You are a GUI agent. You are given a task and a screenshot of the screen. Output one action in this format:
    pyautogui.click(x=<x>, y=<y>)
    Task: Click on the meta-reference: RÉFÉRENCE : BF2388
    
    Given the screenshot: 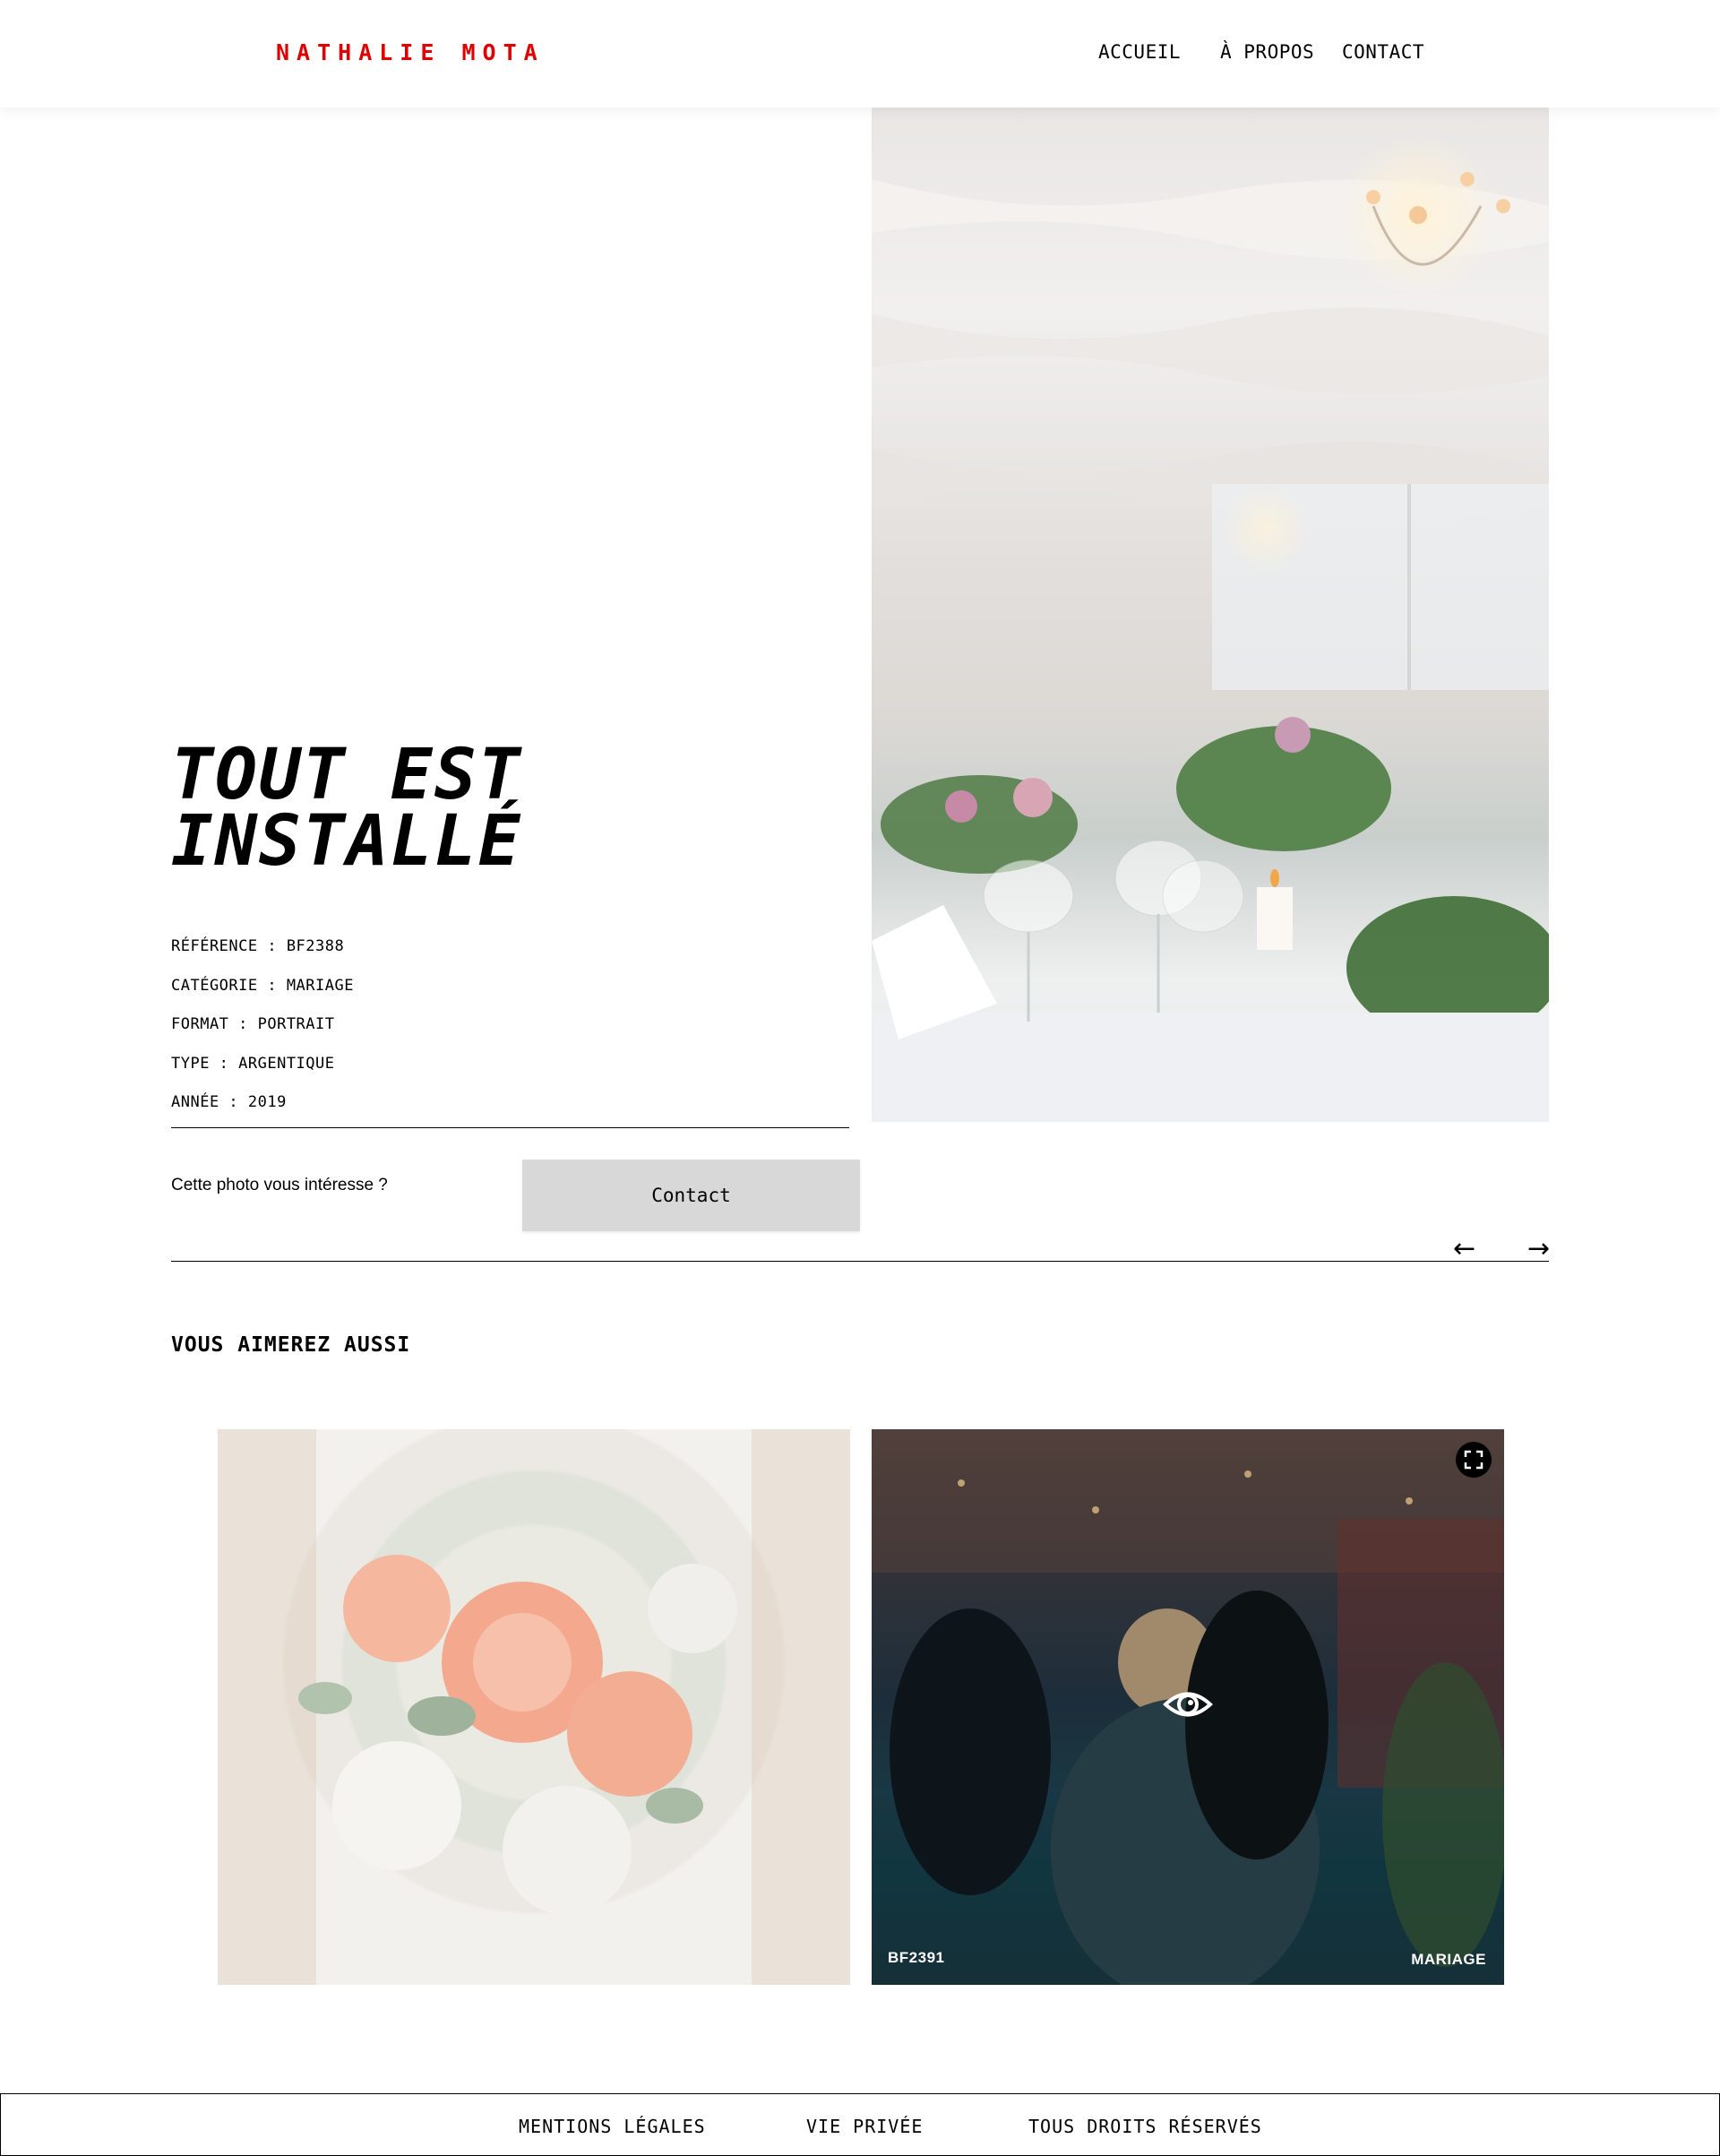 What is the action you would take?
    pyautogui.click(x=258, y=946)
    